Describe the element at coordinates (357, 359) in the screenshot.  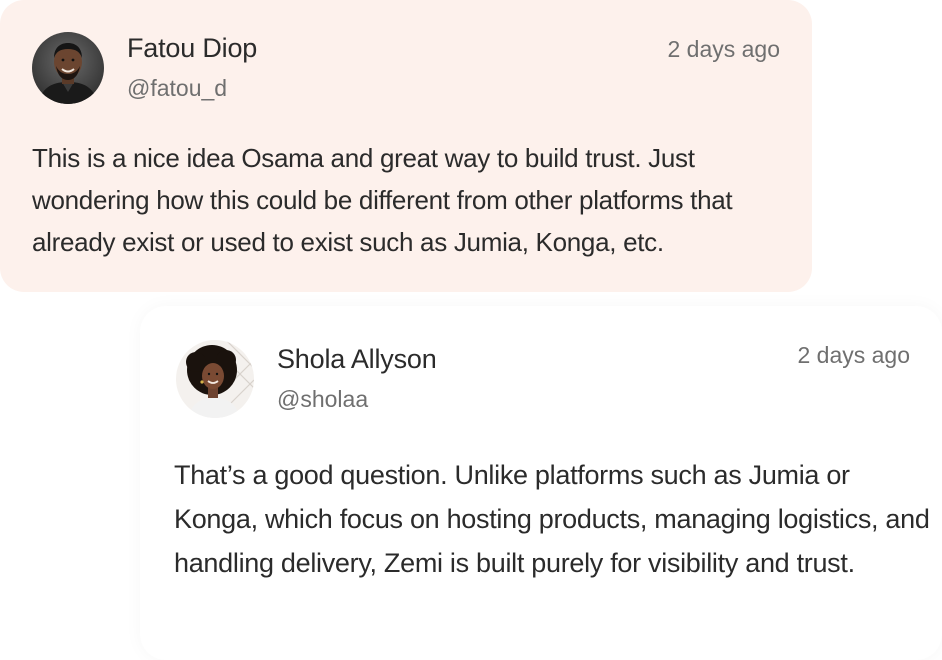
I see `author-name: Shola Allyson` at that location.